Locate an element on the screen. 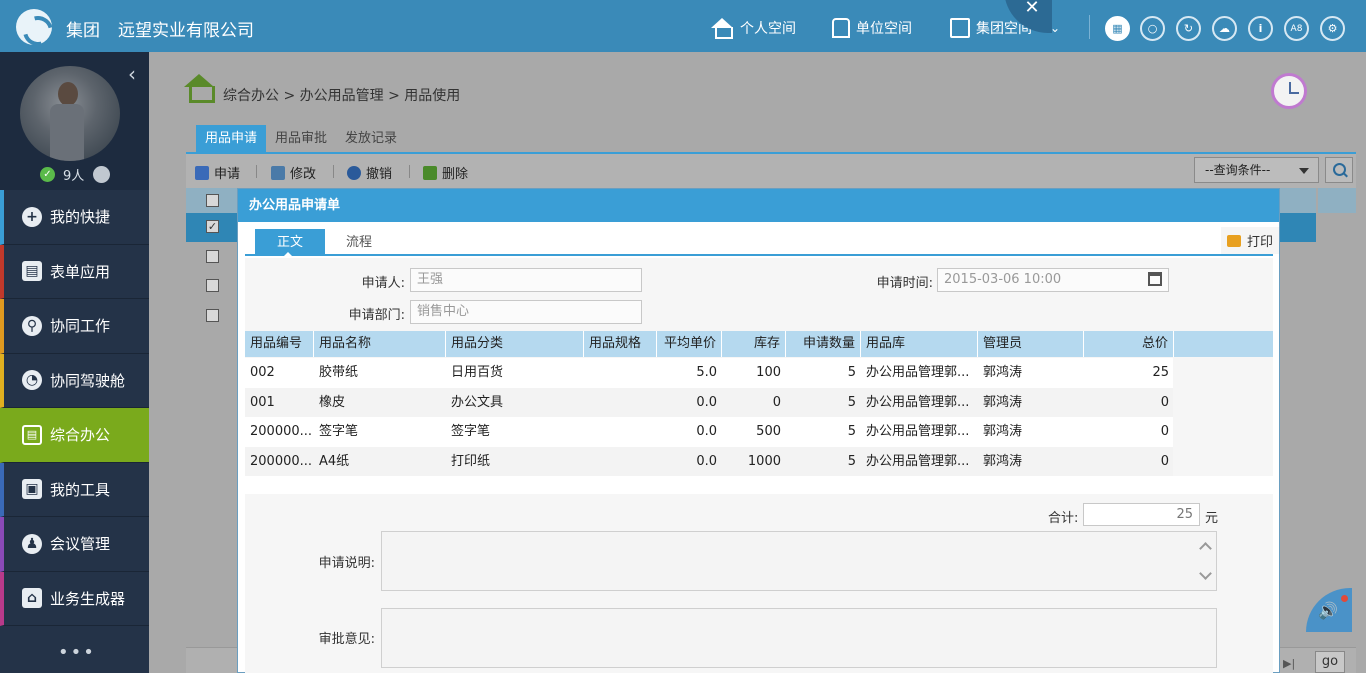  cell-category: 日用百货 is located at coordinates (477, 372).